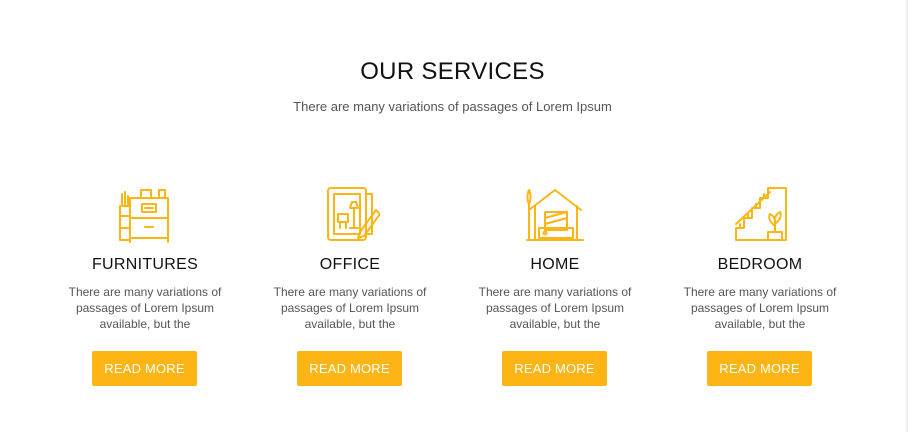 The width and height of the screenshot is (908, 432). I want to click on service-title: BEDROOM, so click(760, 264).